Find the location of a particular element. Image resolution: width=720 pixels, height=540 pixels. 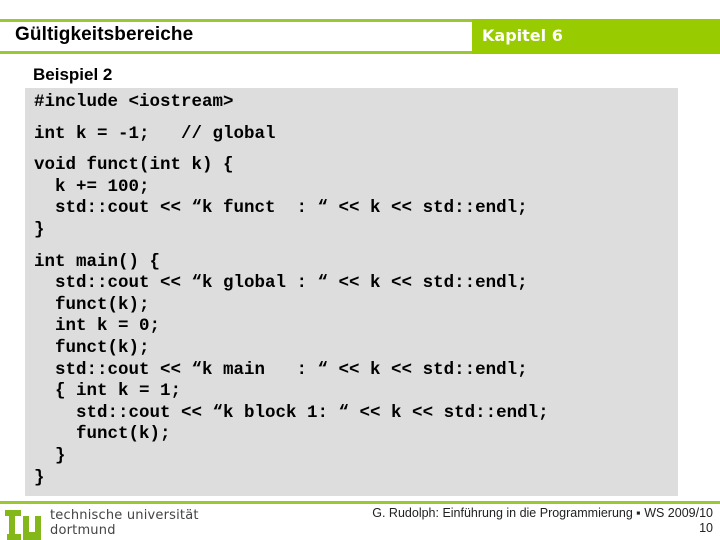

code-line: void funct(int k) { is located at coordinates (134, 165).